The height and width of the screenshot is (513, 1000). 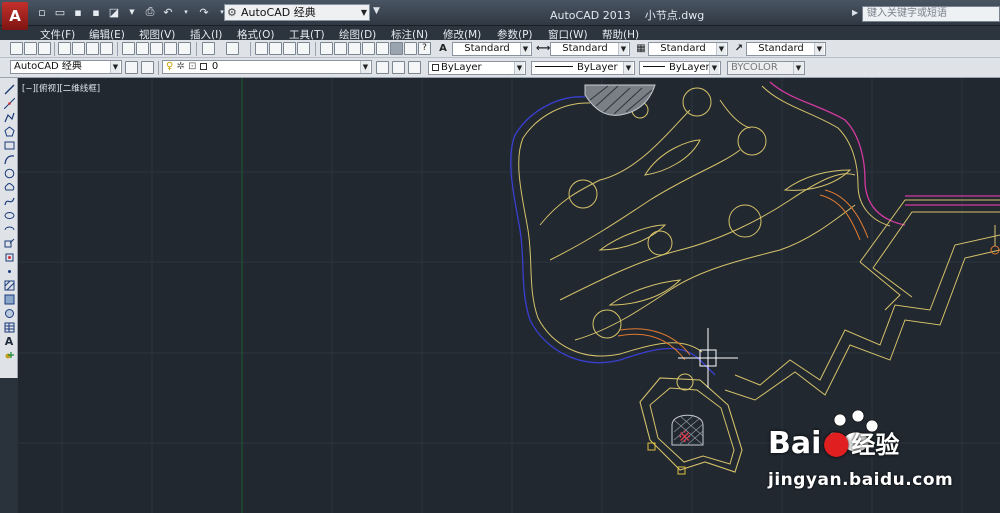 I want to click on multileader-style-icon: ↗, so click(x=739, y=49).